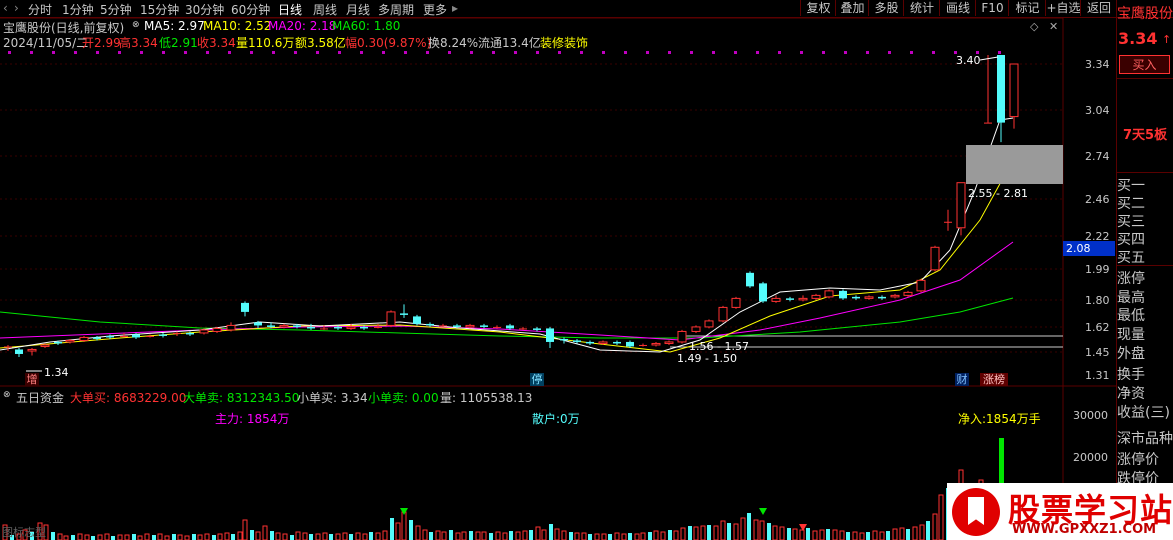 The image size is (1173, 540). What do you see at coordinates (1034, 26) in the screenshot?
I see `diamond-icon: ◇` at bounding box center [1034, 26].